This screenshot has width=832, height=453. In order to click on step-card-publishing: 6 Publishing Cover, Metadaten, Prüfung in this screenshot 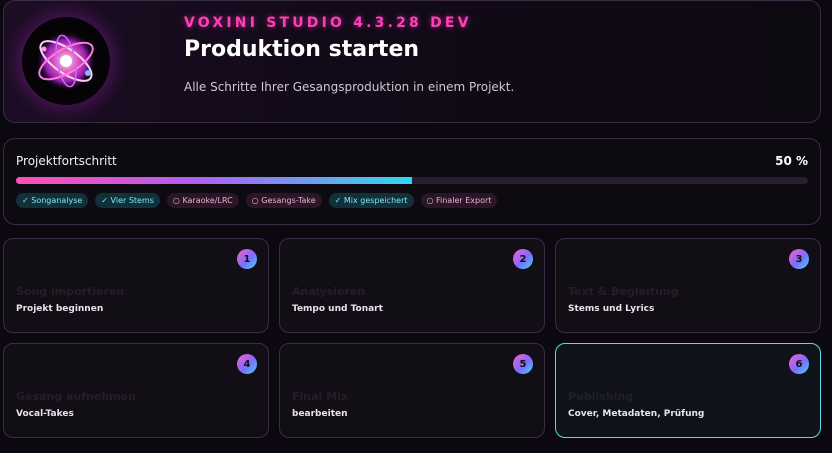, I will do `click(688, 390)`.